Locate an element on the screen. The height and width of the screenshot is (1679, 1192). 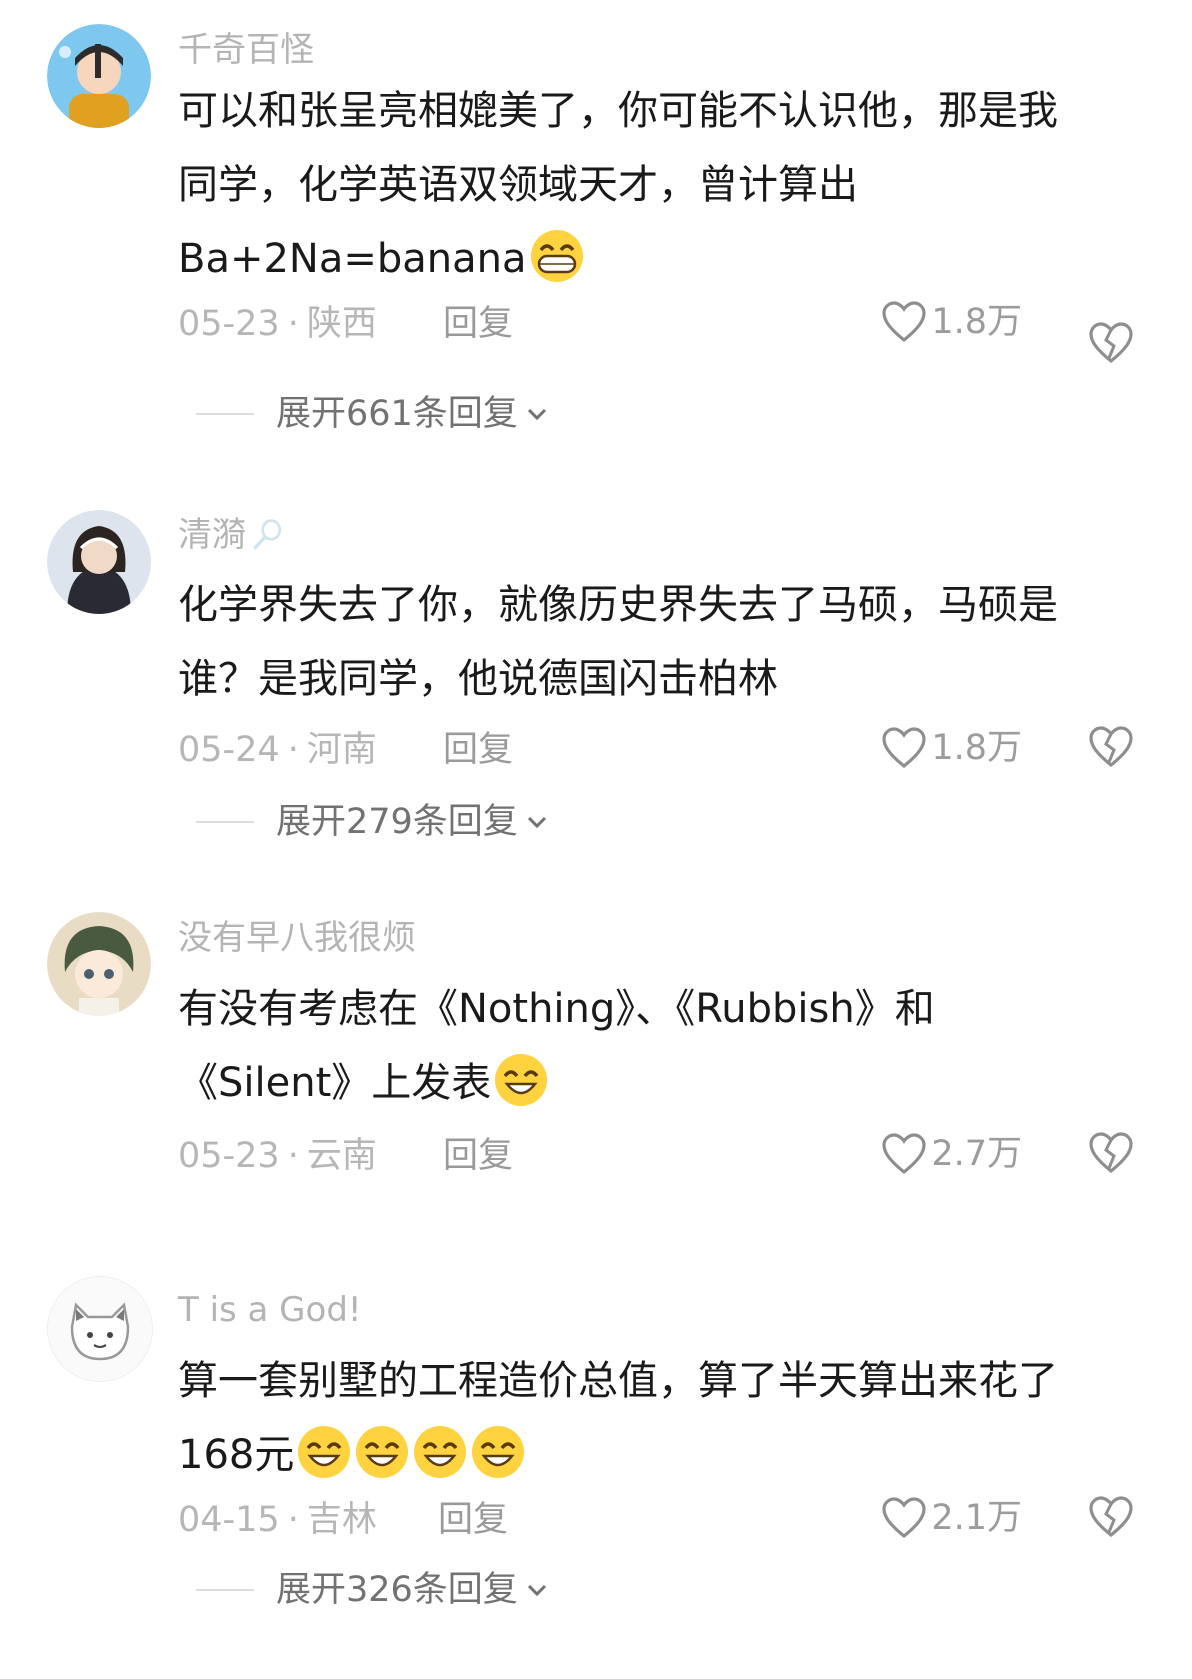
comment-meta: 05-23 · 云南 is located at coordinates (277, 1156).